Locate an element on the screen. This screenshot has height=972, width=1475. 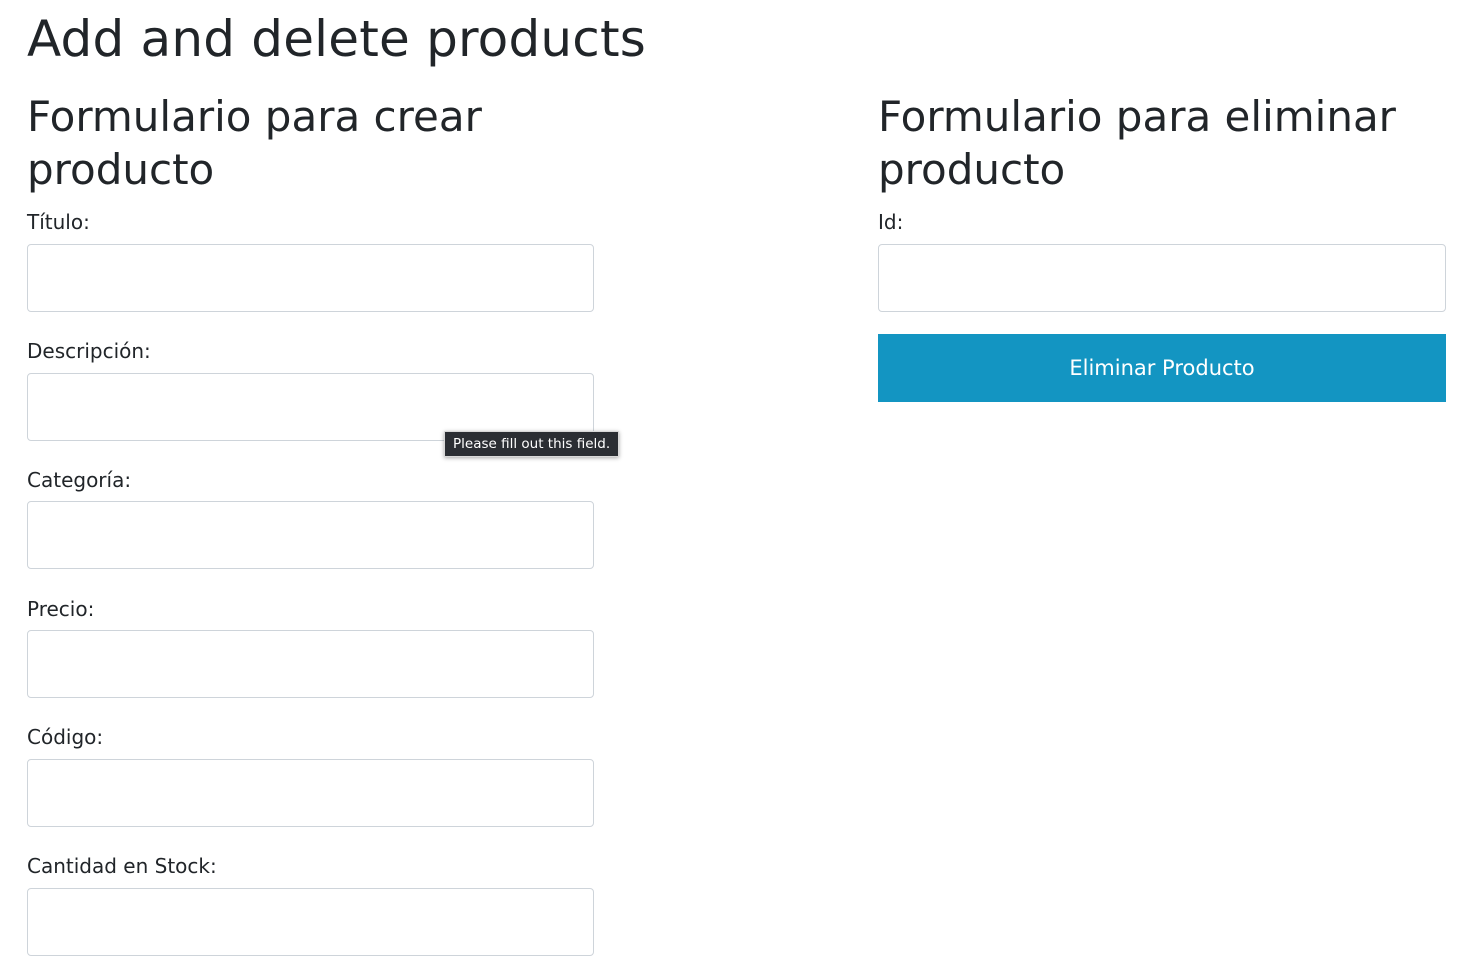
id-label: Id: is located at coordinates (891, 222).